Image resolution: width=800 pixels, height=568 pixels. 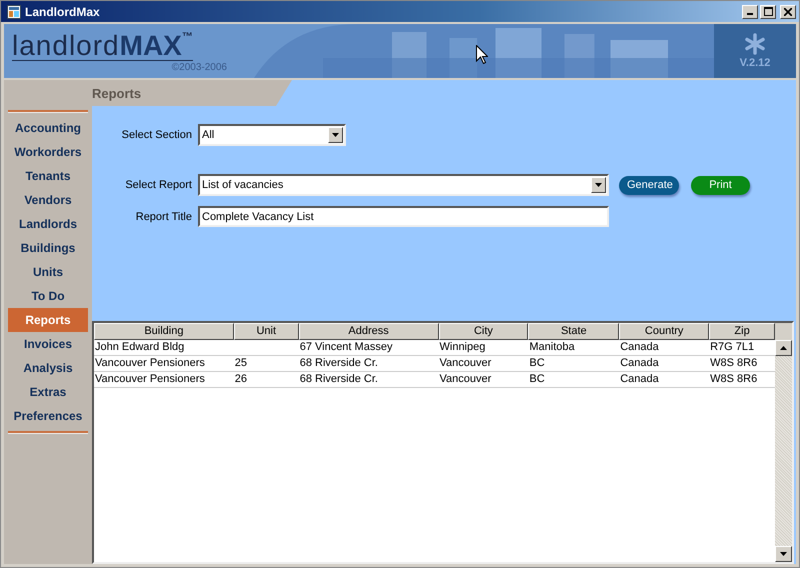 What do you see at coordinates (241, 379) in the screenshot?
I see `table-cell-text: 26` at bounding box center [241, 379].